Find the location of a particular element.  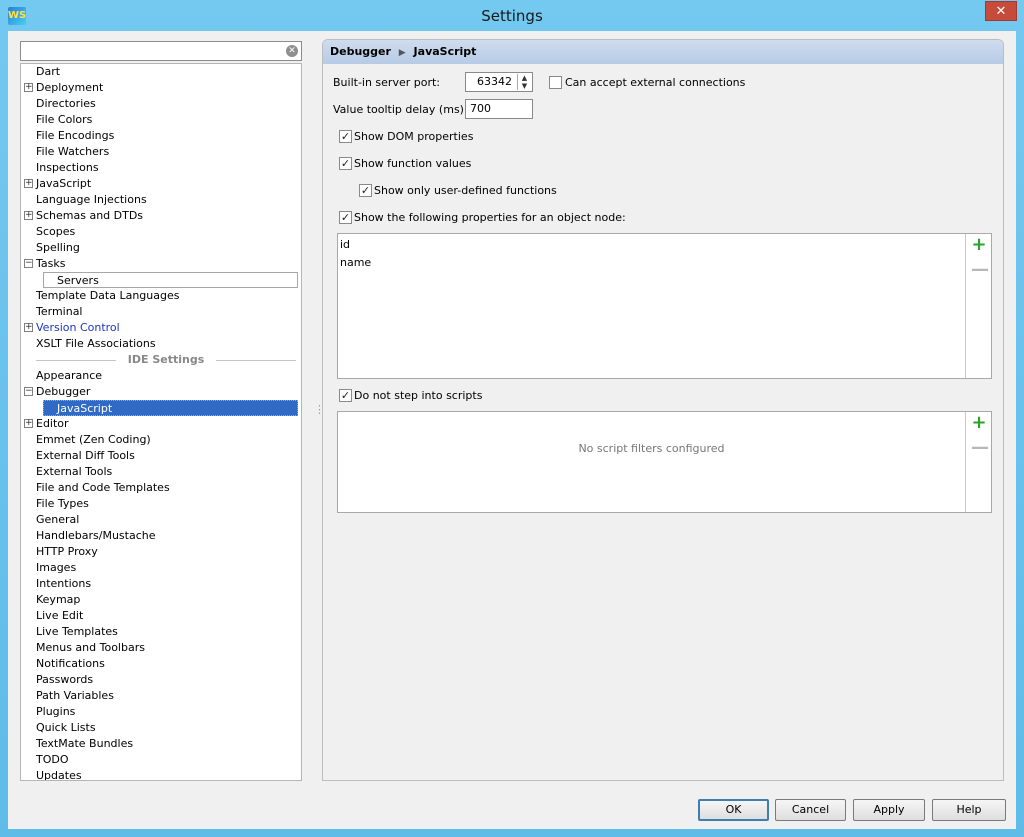

tree-item-label: Handlebars/Mustache is located at coordinates (96, 535).